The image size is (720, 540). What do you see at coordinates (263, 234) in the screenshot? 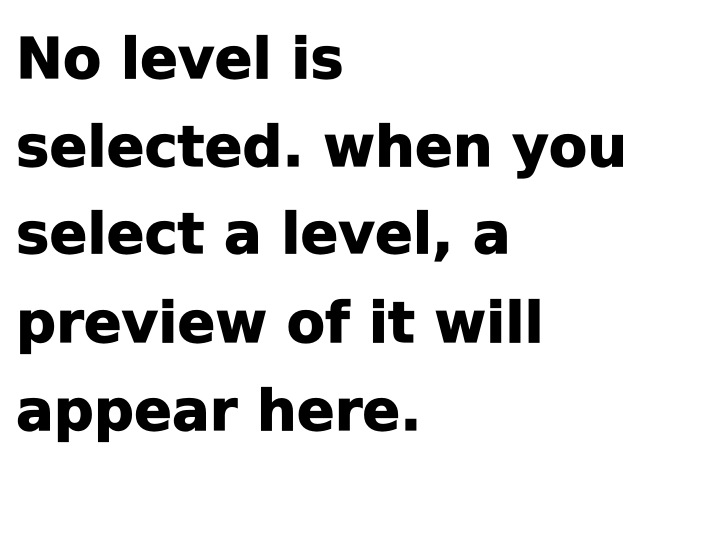
I see `empty-preview-message-line-3: select a level, a` at bounding box center [263, 234].